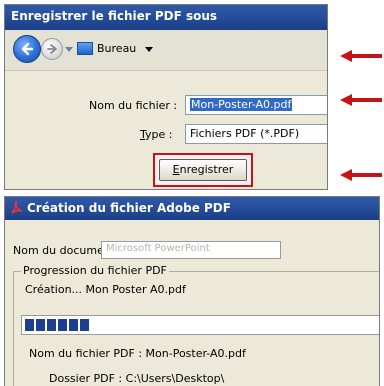  I want to click on filetype-select: Fichiers PDF (*.PDF), so click(256, 134).